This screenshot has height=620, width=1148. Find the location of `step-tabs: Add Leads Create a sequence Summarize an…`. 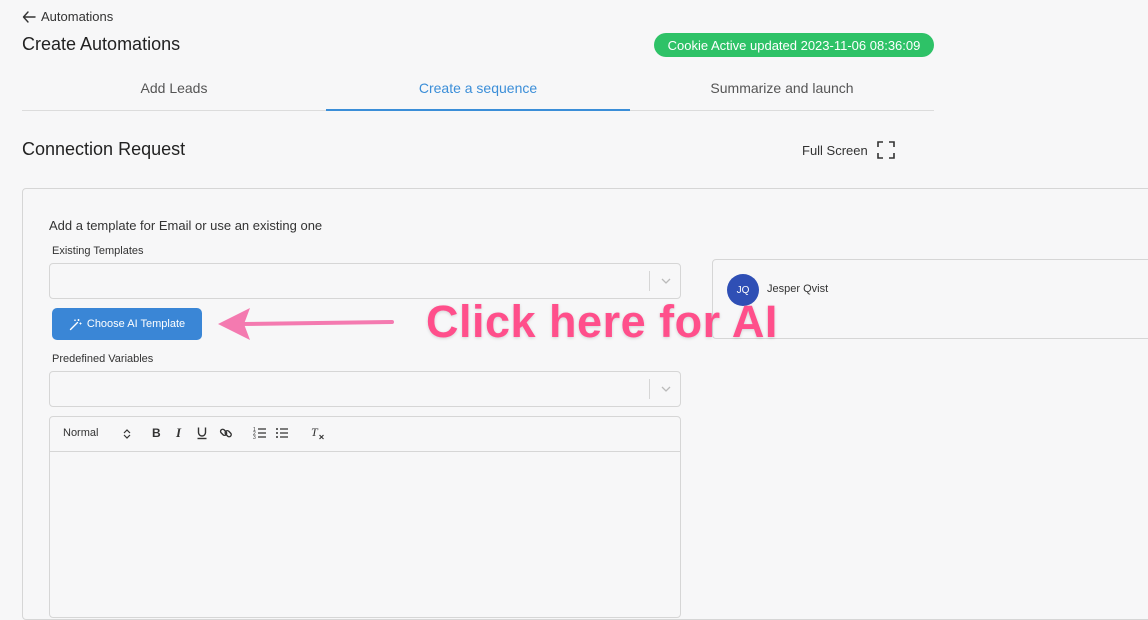

step-tabs: Add Leads Create a sequence Summarize an… is located at coordinates (478, 90).